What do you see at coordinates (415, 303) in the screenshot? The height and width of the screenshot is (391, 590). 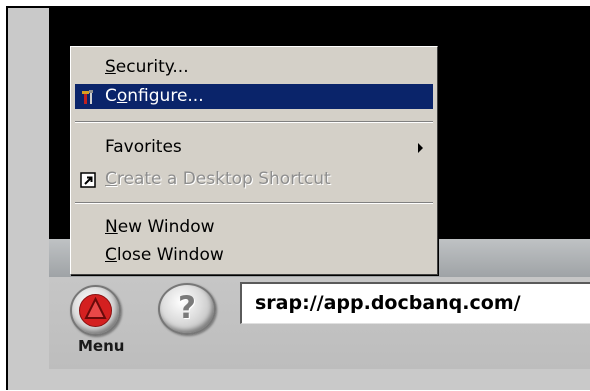 I see `address-input: srap://app.docbanq.com/` at bounding box center [415, 303].